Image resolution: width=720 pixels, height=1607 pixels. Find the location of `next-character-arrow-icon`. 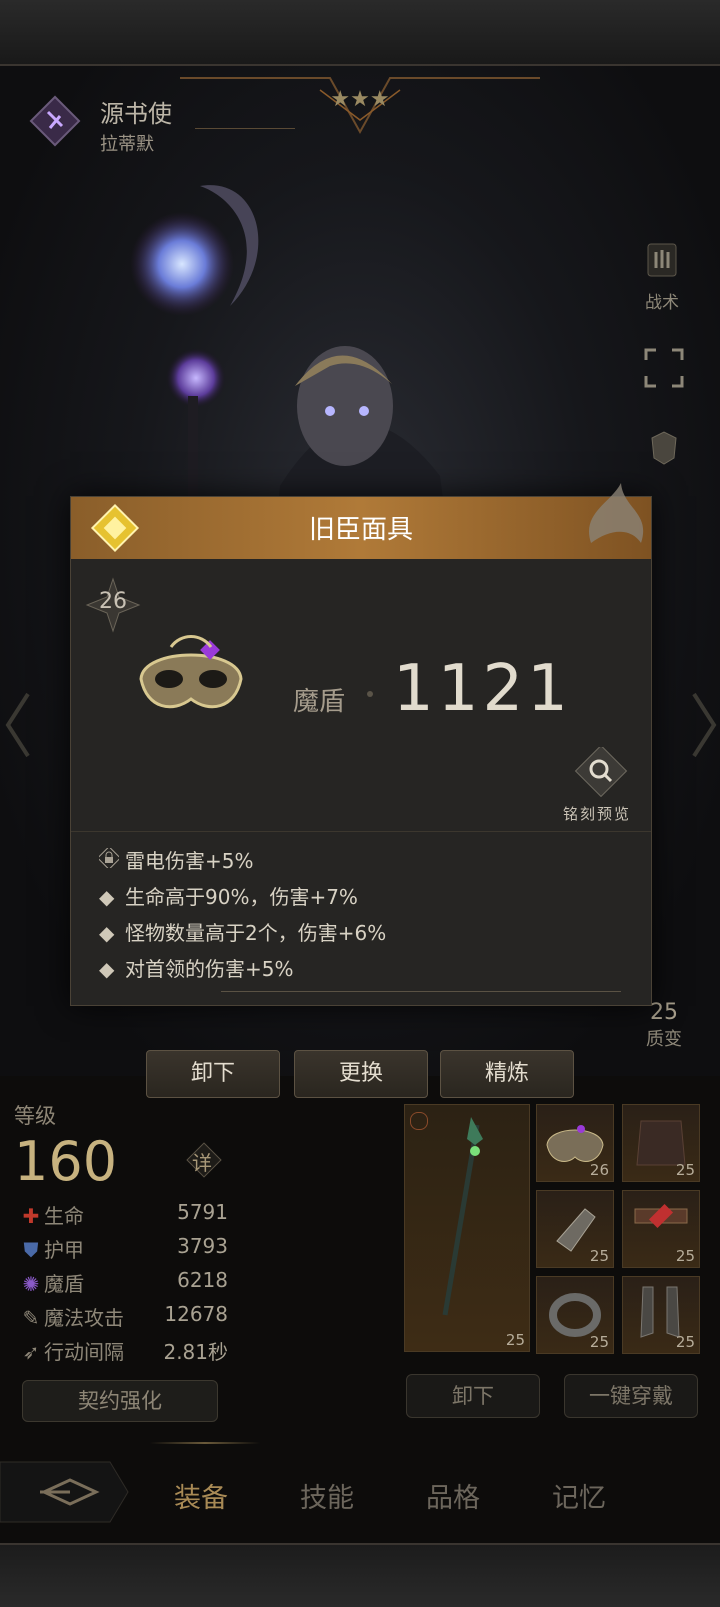

next-character-arrow-icon is located at coordinates (704, 725).